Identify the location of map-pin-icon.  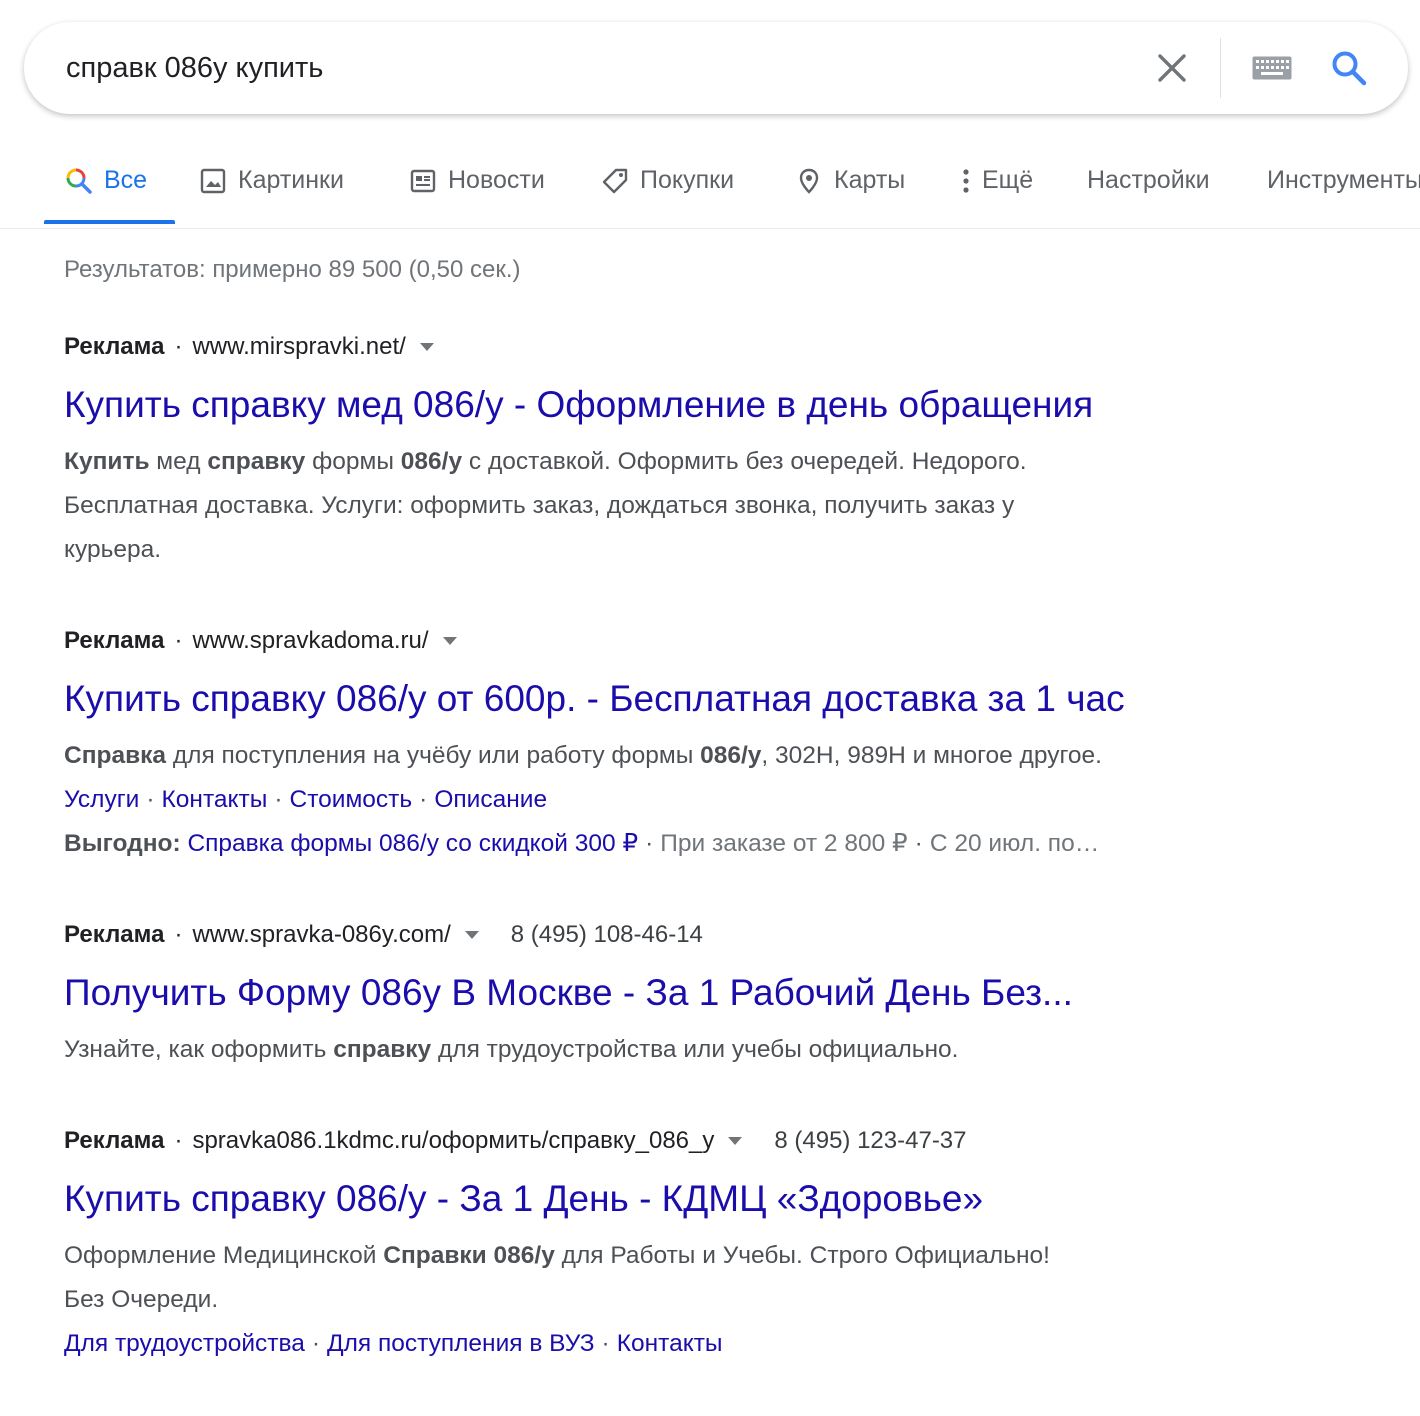
(809, 181).